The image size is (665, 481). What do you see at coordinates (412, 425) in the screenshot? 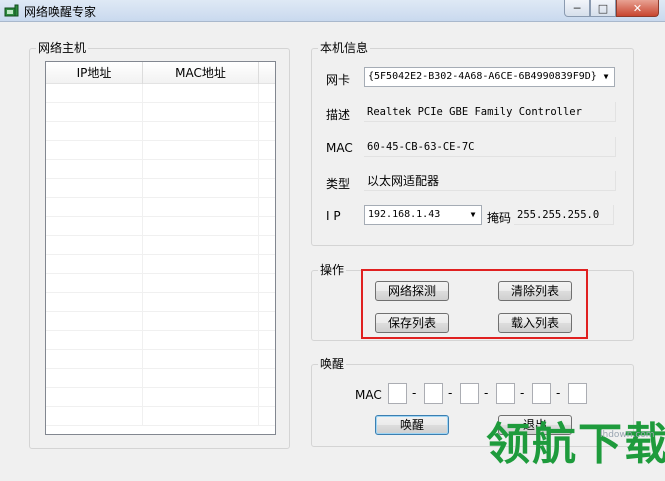
I see `wake-button: 唤醒` at bounding box center [412, 425].